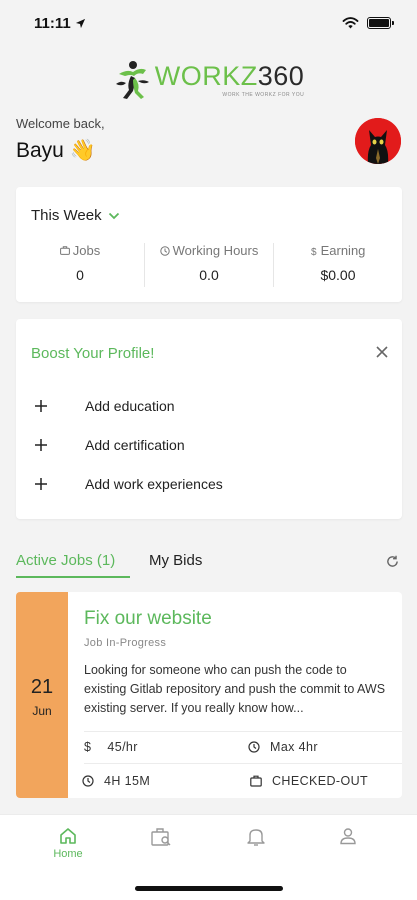  Describe the element at coordinates (338, 265) in the screenshot. I see `stat-earning: $ Earning $0.00` at that location.